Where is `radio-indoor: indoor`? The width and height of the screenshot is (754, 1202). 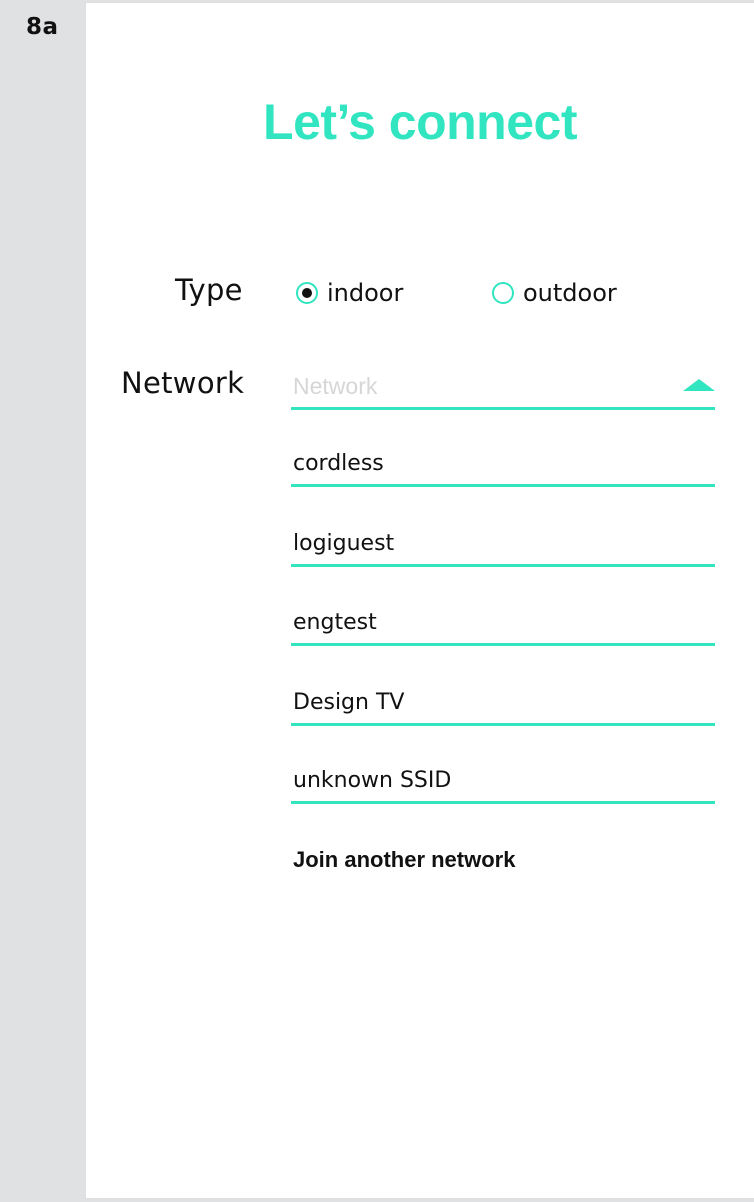
radio-indoor: indoor is located at coordinates (349, 293).